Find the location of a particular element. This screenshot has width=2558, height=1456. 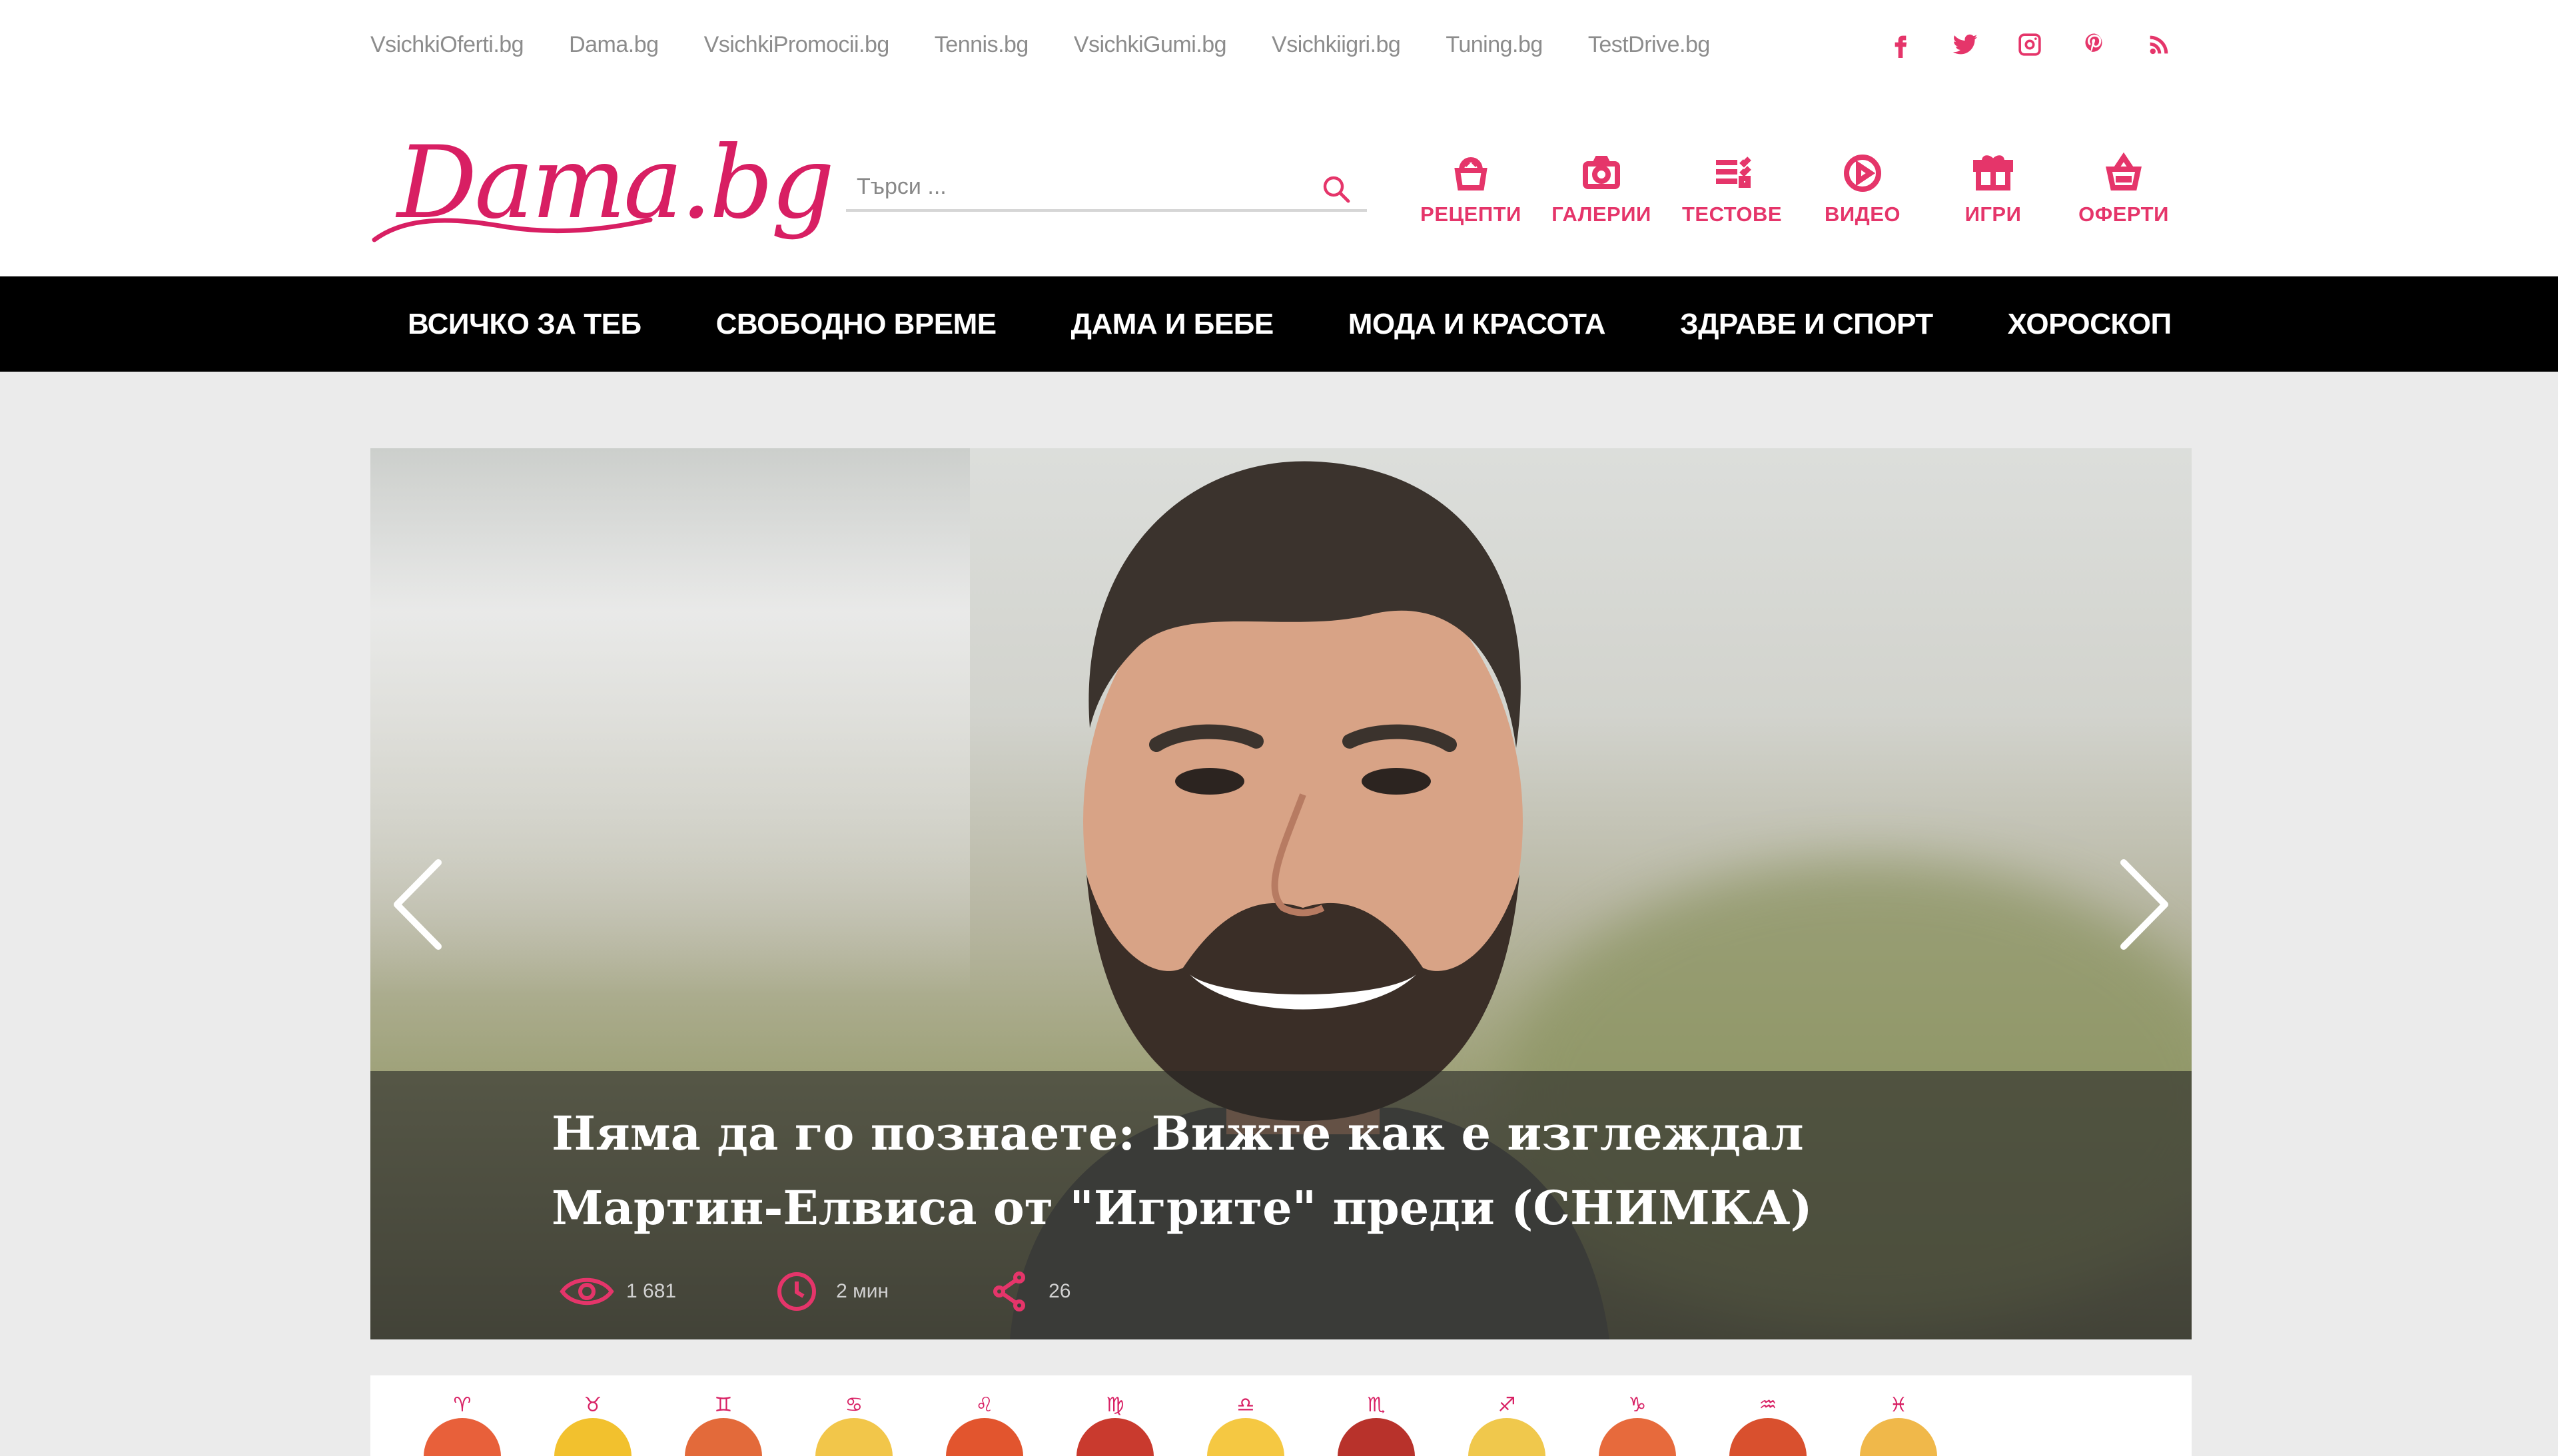

twitter-icon is located at coordinates (1965, 45).